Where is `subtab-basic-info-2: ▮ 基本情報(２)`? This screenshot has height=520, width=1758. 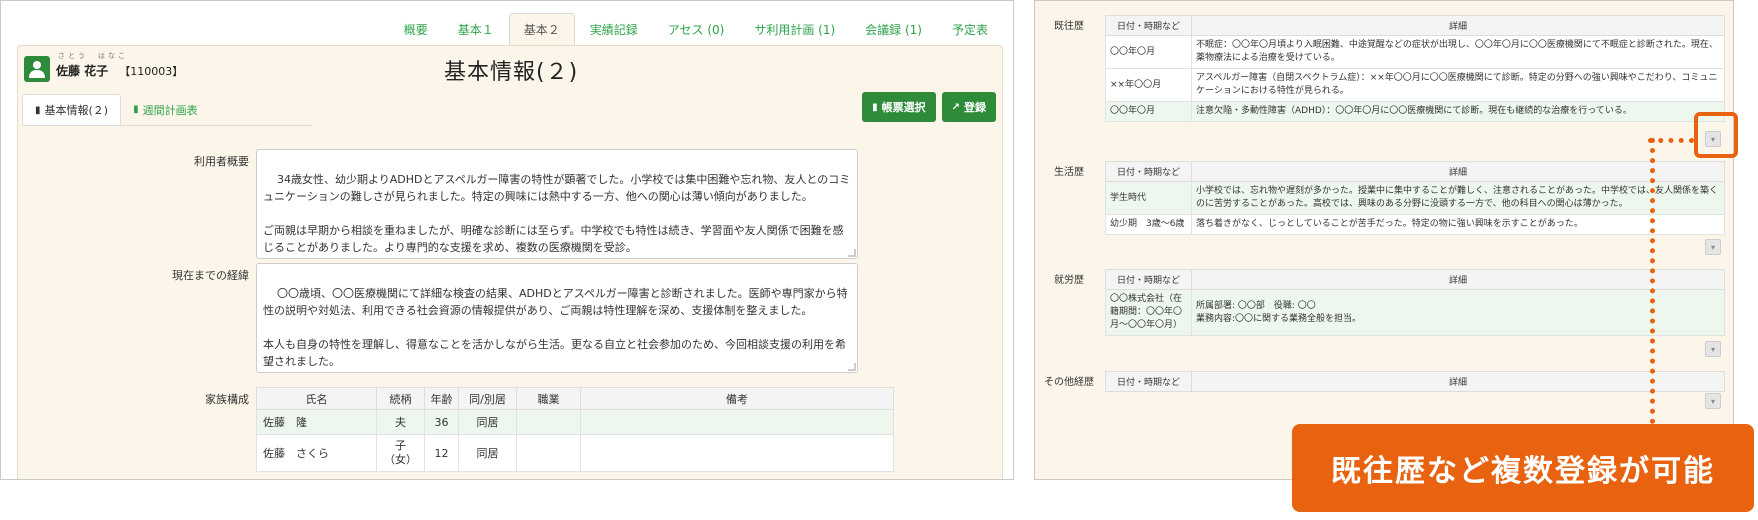
subtab-basic-info-2: ▮ 基本情報(２) is located at coordinates (72, 109).